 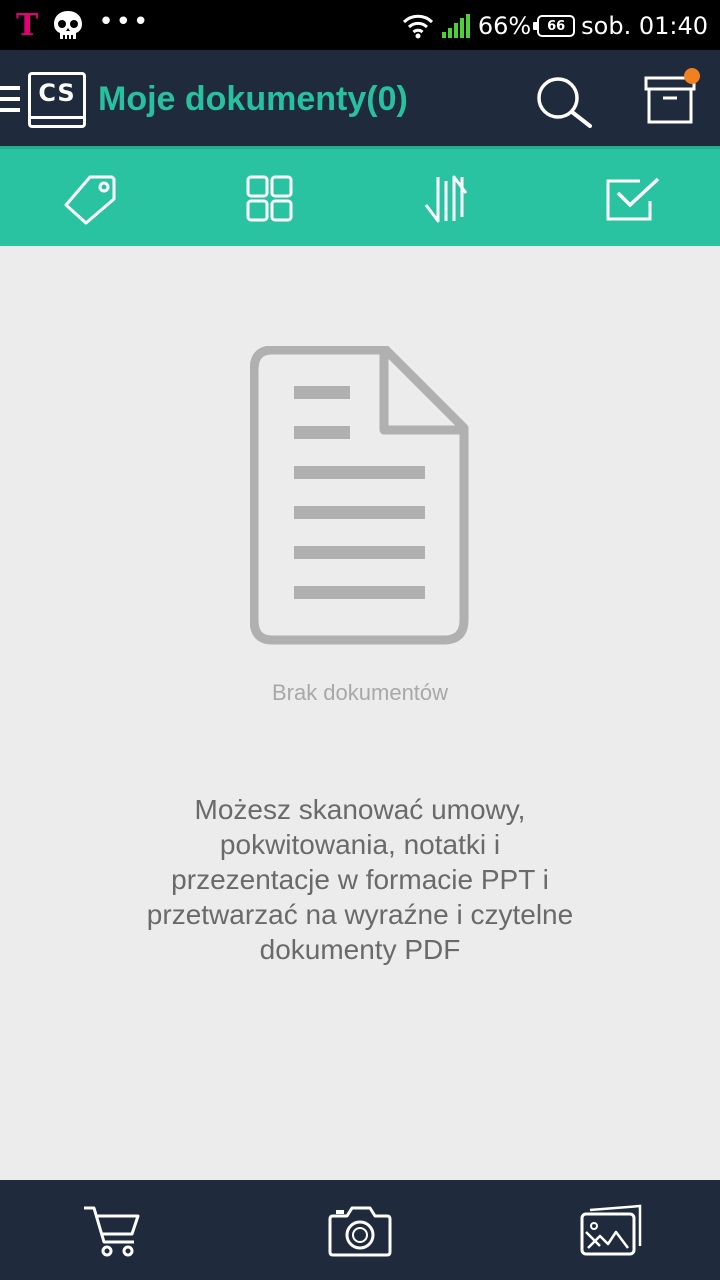 I want to click on battery-percent: 66%, so click(x=504, y=26).